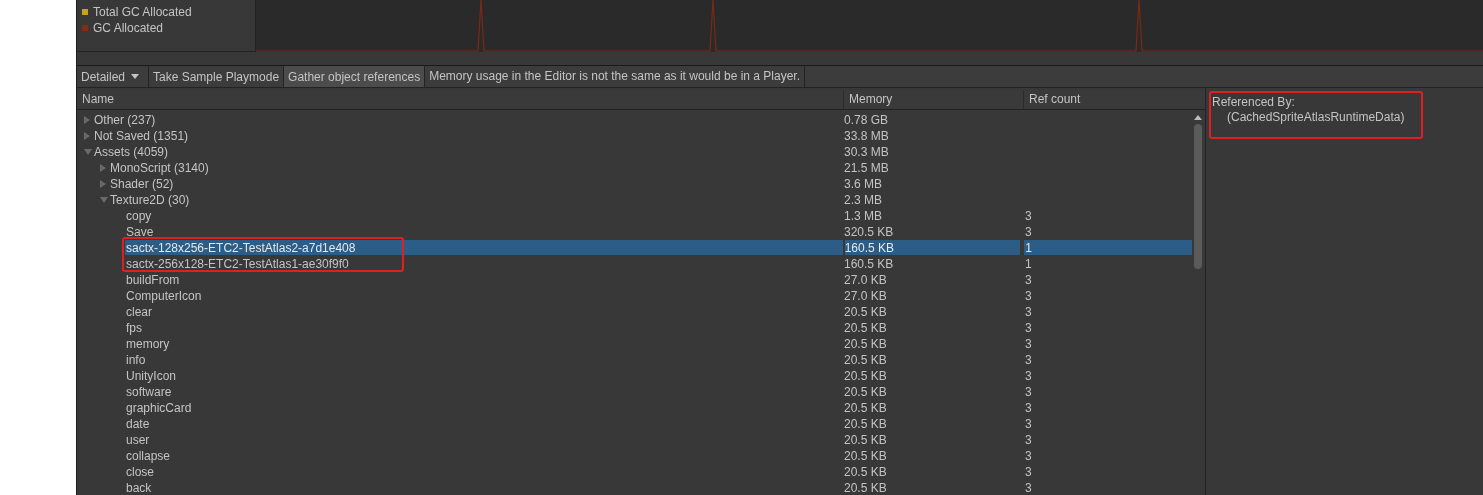 The image size is (1483, 495). What do you see at coordinates (933, 99) in the screenshot?
I see `column-header: Memory` at bounding box center [933, 99].